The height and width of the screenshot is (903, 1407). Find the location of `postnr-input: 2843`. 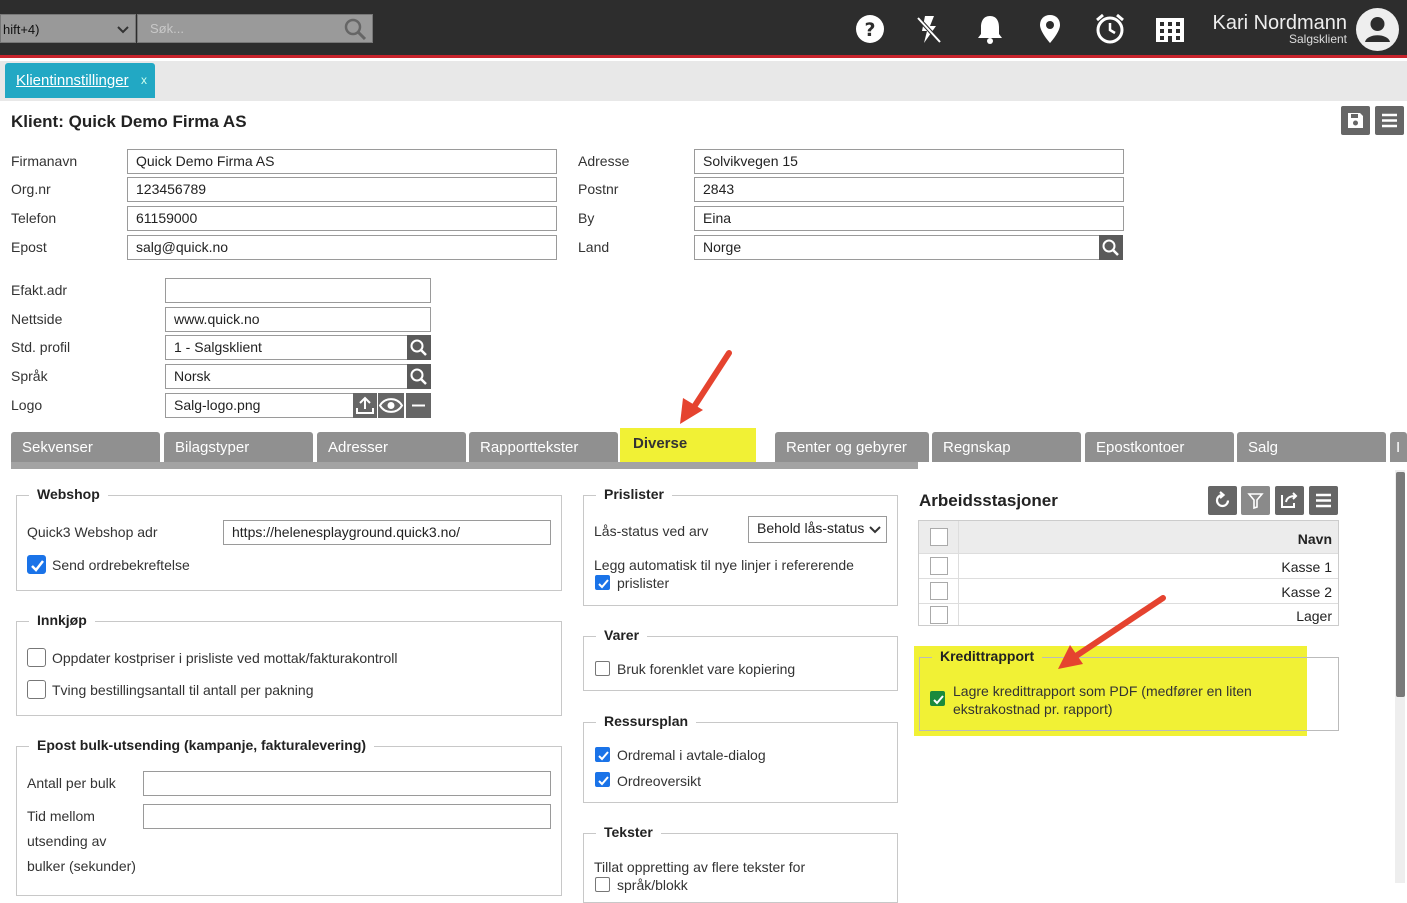

postnr-input: 2843 is located at coordinates (909, 189).